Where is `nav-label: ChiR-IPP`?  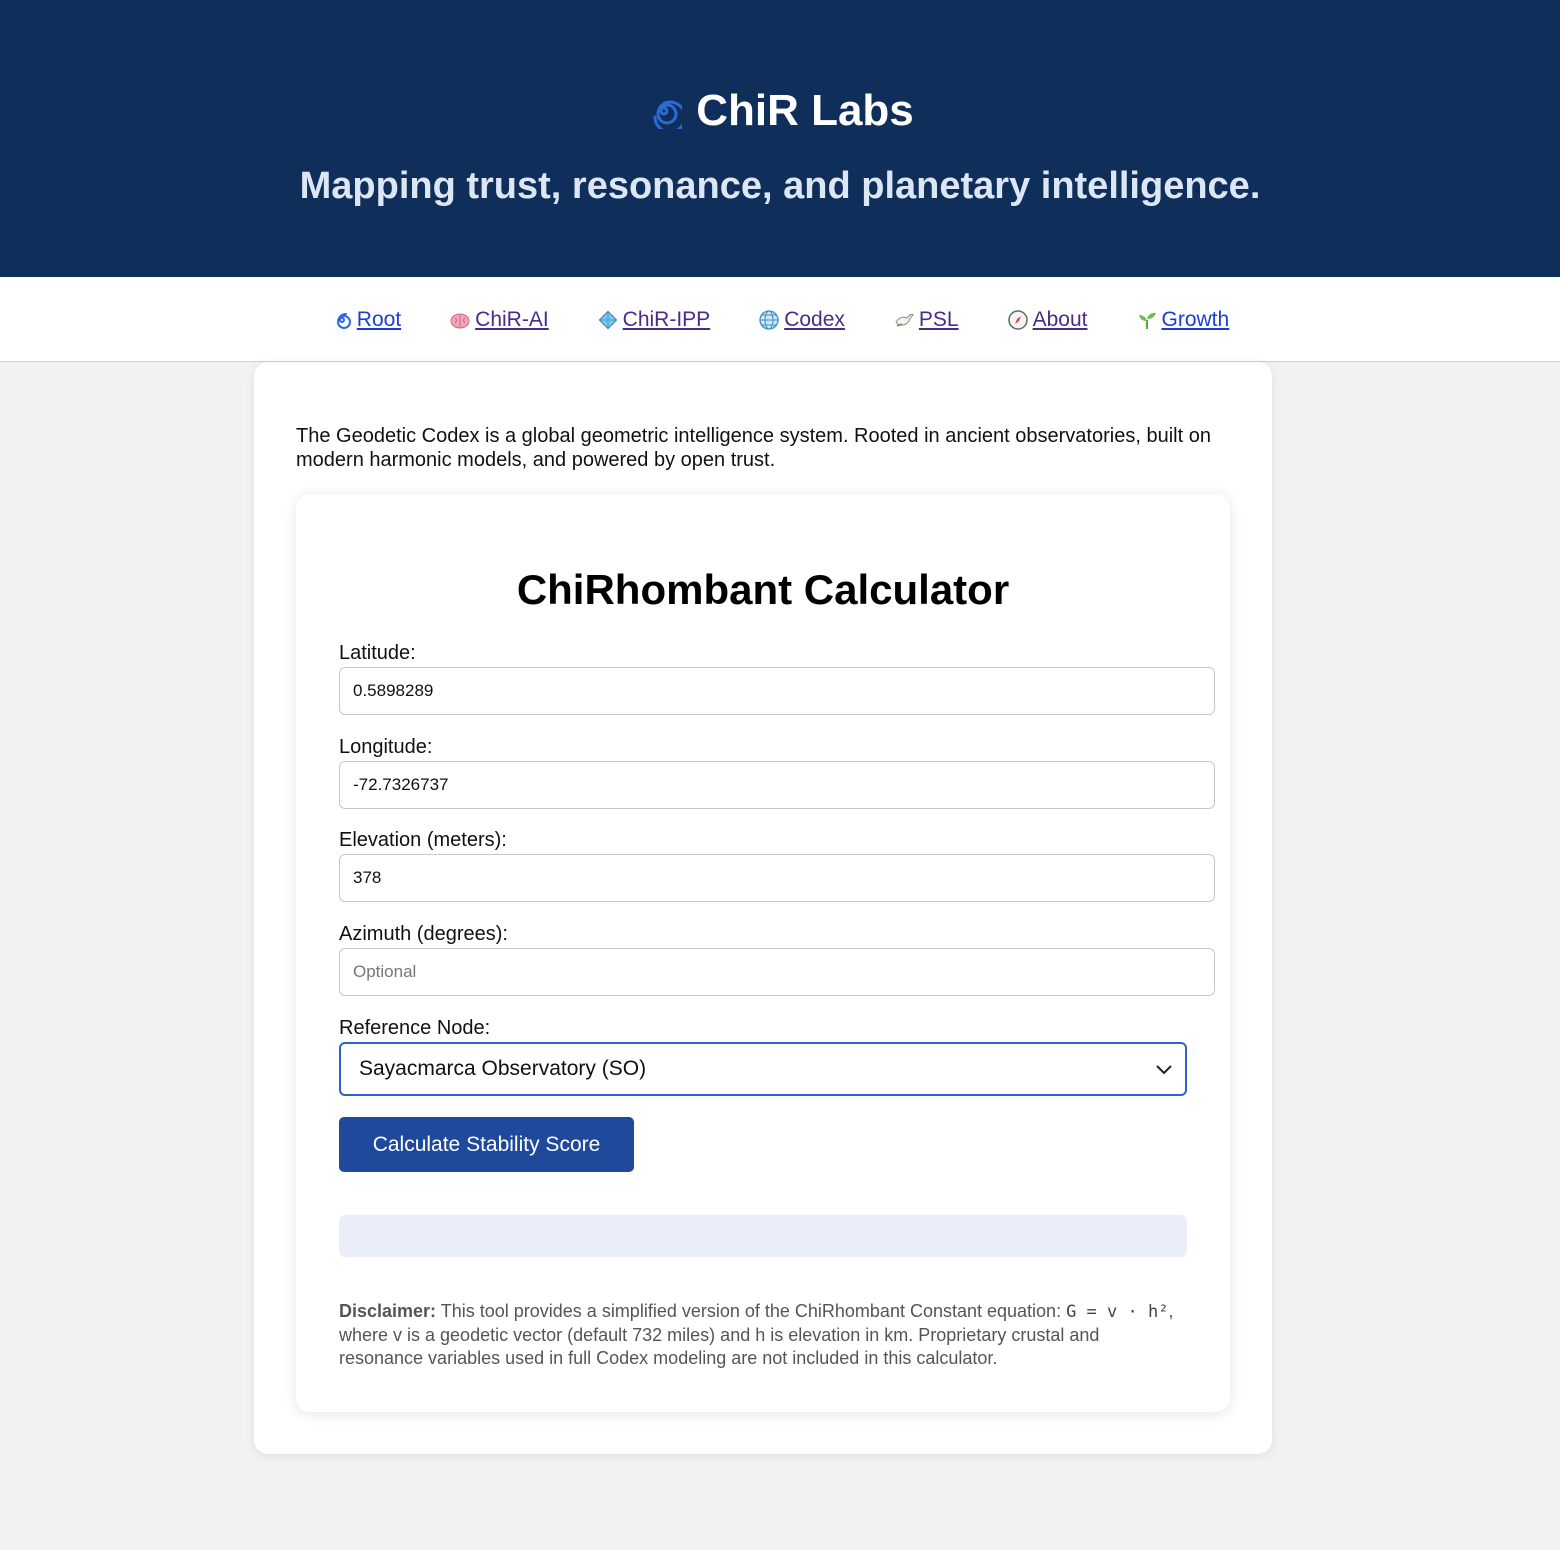
nav-label: ChiR-IPP is located at coordinates (666, 319).